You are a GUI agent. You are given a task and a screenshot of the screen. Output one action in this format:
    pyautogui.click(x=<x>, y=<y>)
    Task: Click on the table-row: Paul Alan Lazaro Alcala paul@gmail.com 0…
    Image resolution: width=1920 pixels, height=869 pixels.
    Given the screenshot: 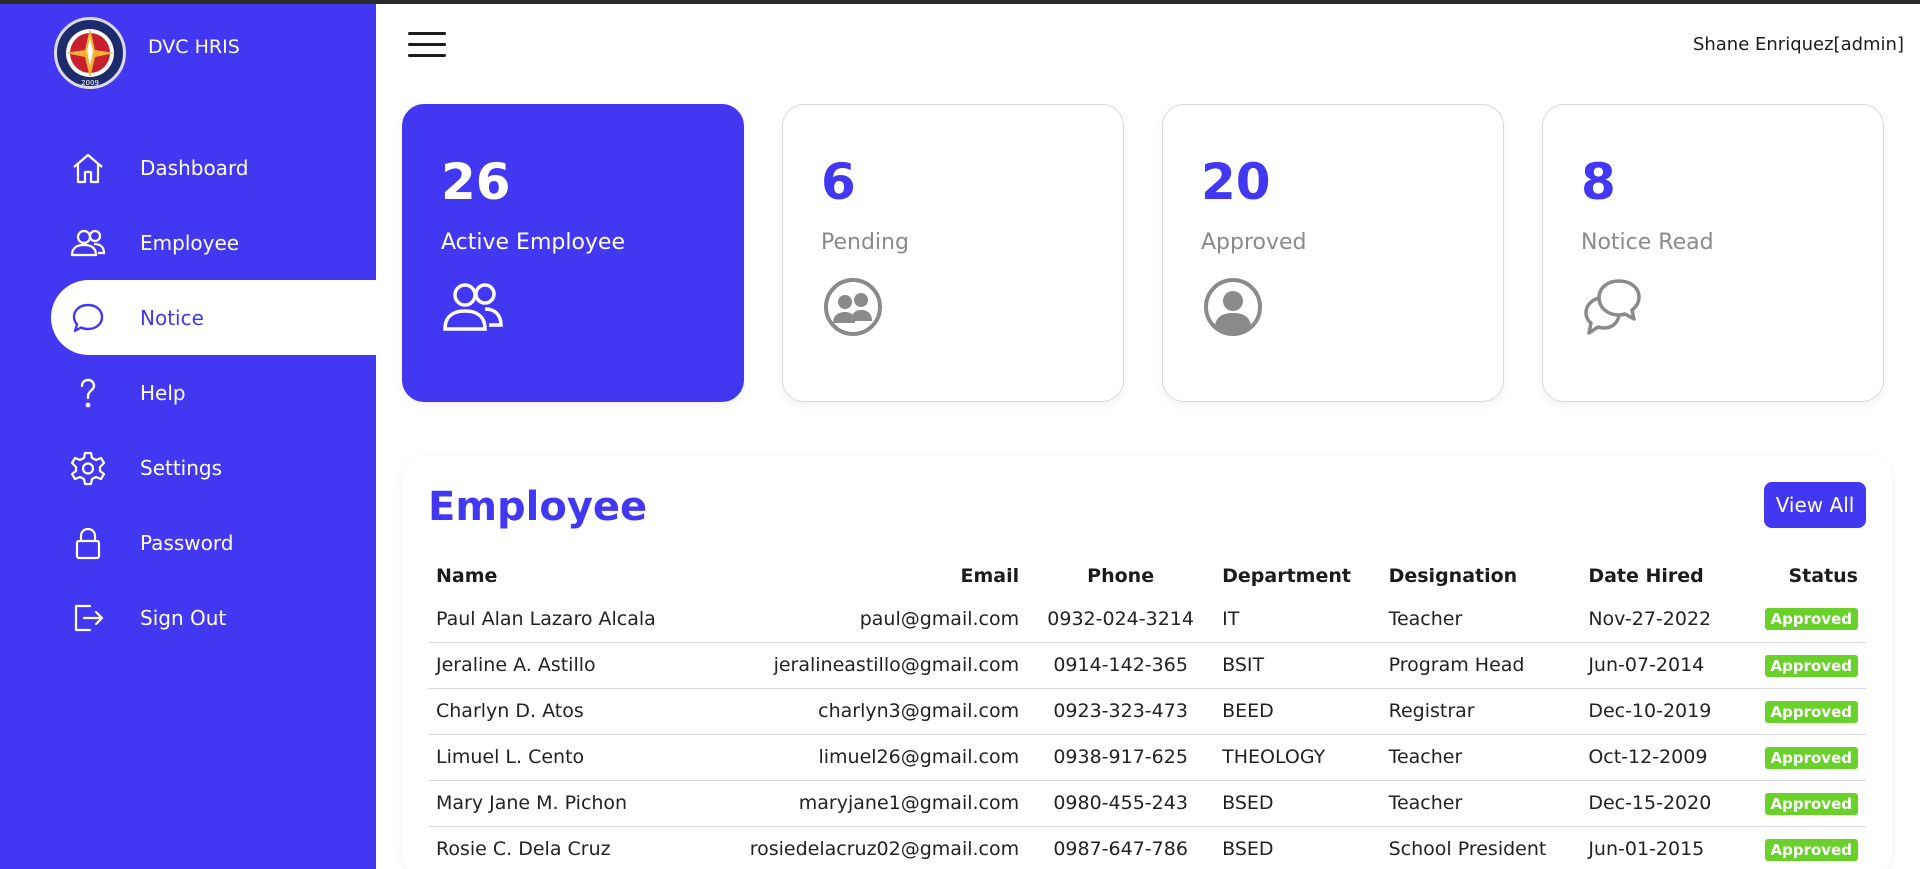 What is the action you would take?
    pyautogui.click(x=1147, y=619)
    